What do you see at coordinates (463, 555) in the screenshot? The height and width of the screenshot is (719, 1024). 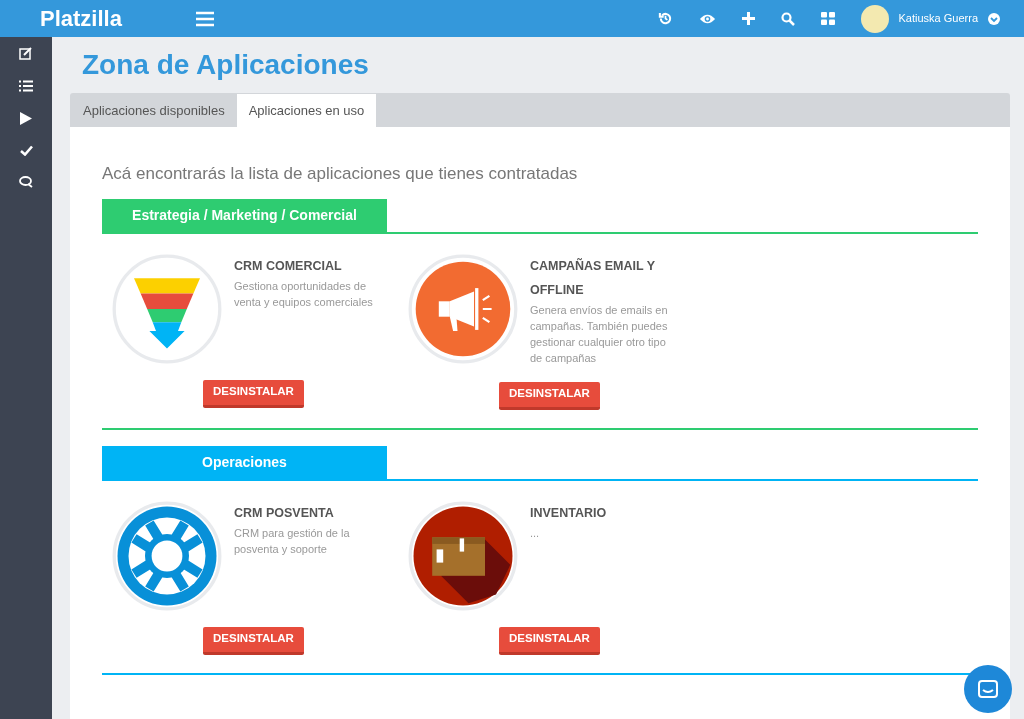 I see `box-icon` at bounding box center [463, 555].